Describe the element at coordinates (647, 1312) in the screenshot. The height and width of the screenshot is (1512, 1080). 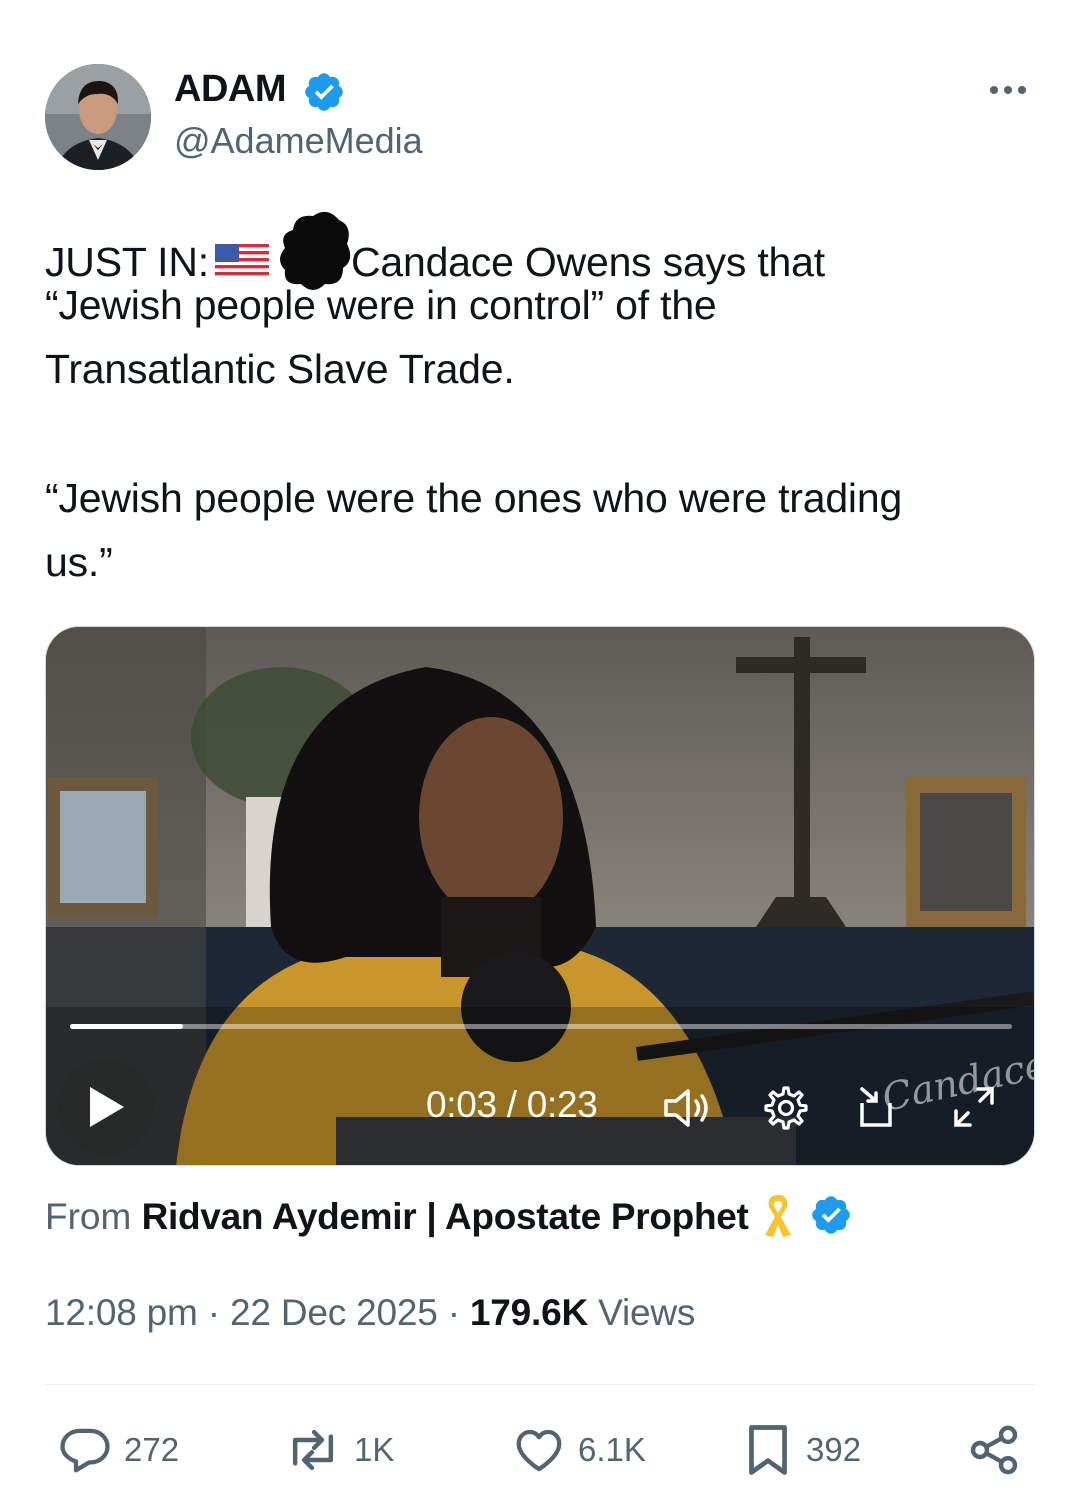
I see `views-label: Views` at that location.